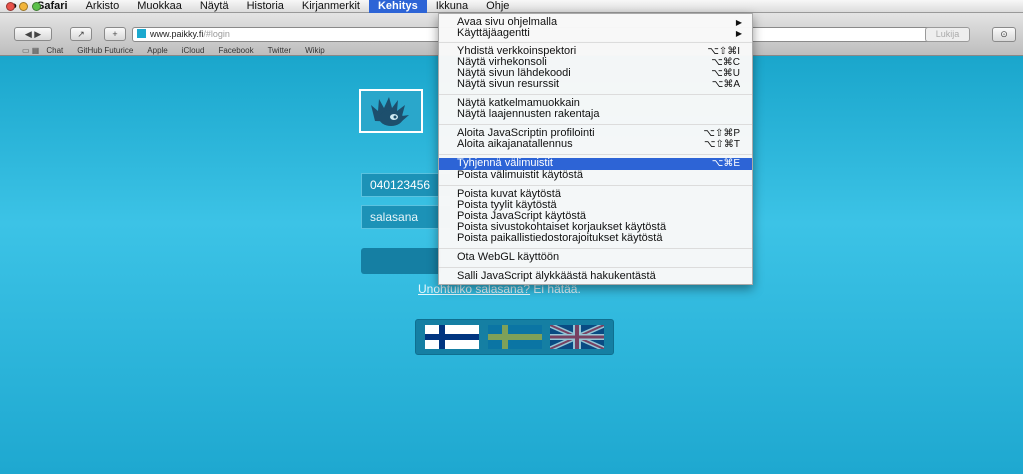 The image size is (1023, 474). Describe the element at coordinates (520, 175) in the screenshot. I see `menu-item-label: Poista välimuistit käytöstä` at that location.